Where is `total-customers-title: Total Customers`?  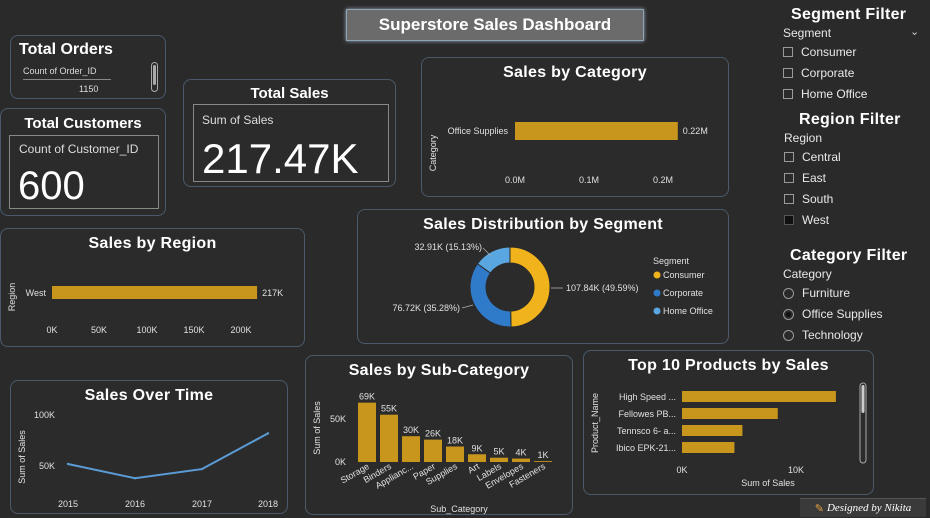 total-customers-title: Total Customers is located at coordinates (83, 123).